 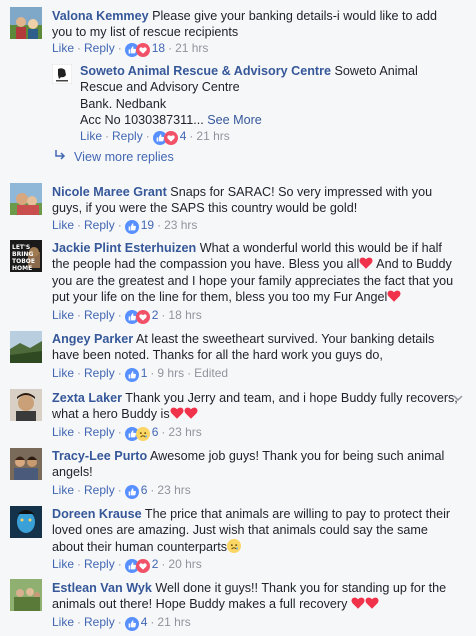 What do you see at coordinates (211, 373) in the screenshot?
I see `edited-label: Edited` at bounding box center [211, 373].